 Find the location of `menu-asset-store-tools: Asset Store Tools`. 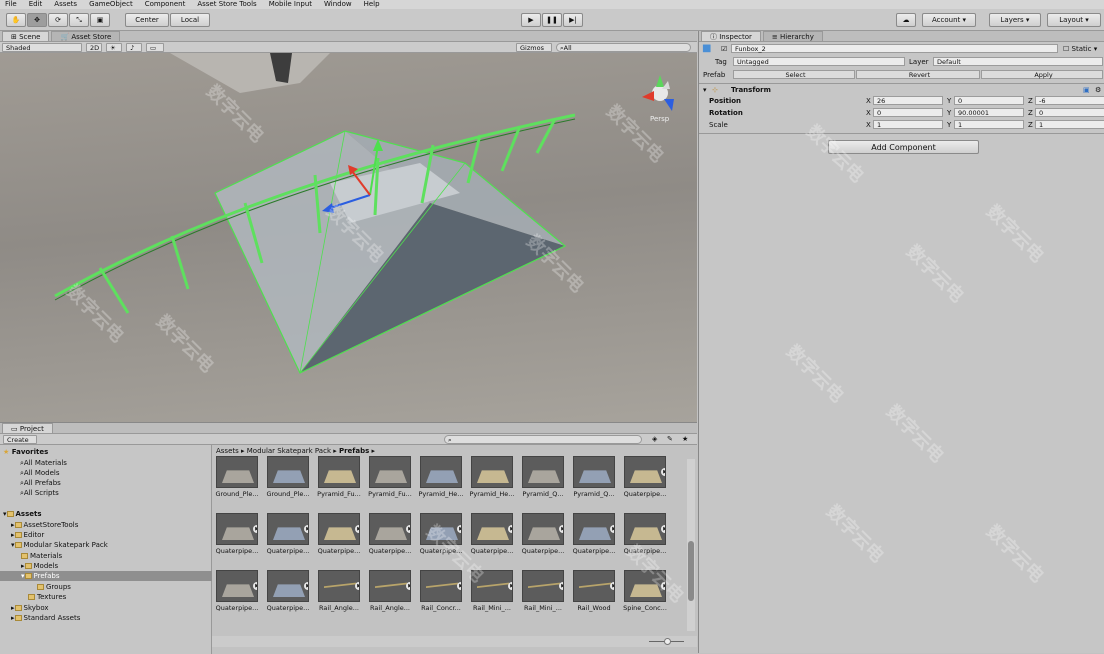

menu-asset-store-tools: Asset Store Tools is located at coordinates (226, 4).